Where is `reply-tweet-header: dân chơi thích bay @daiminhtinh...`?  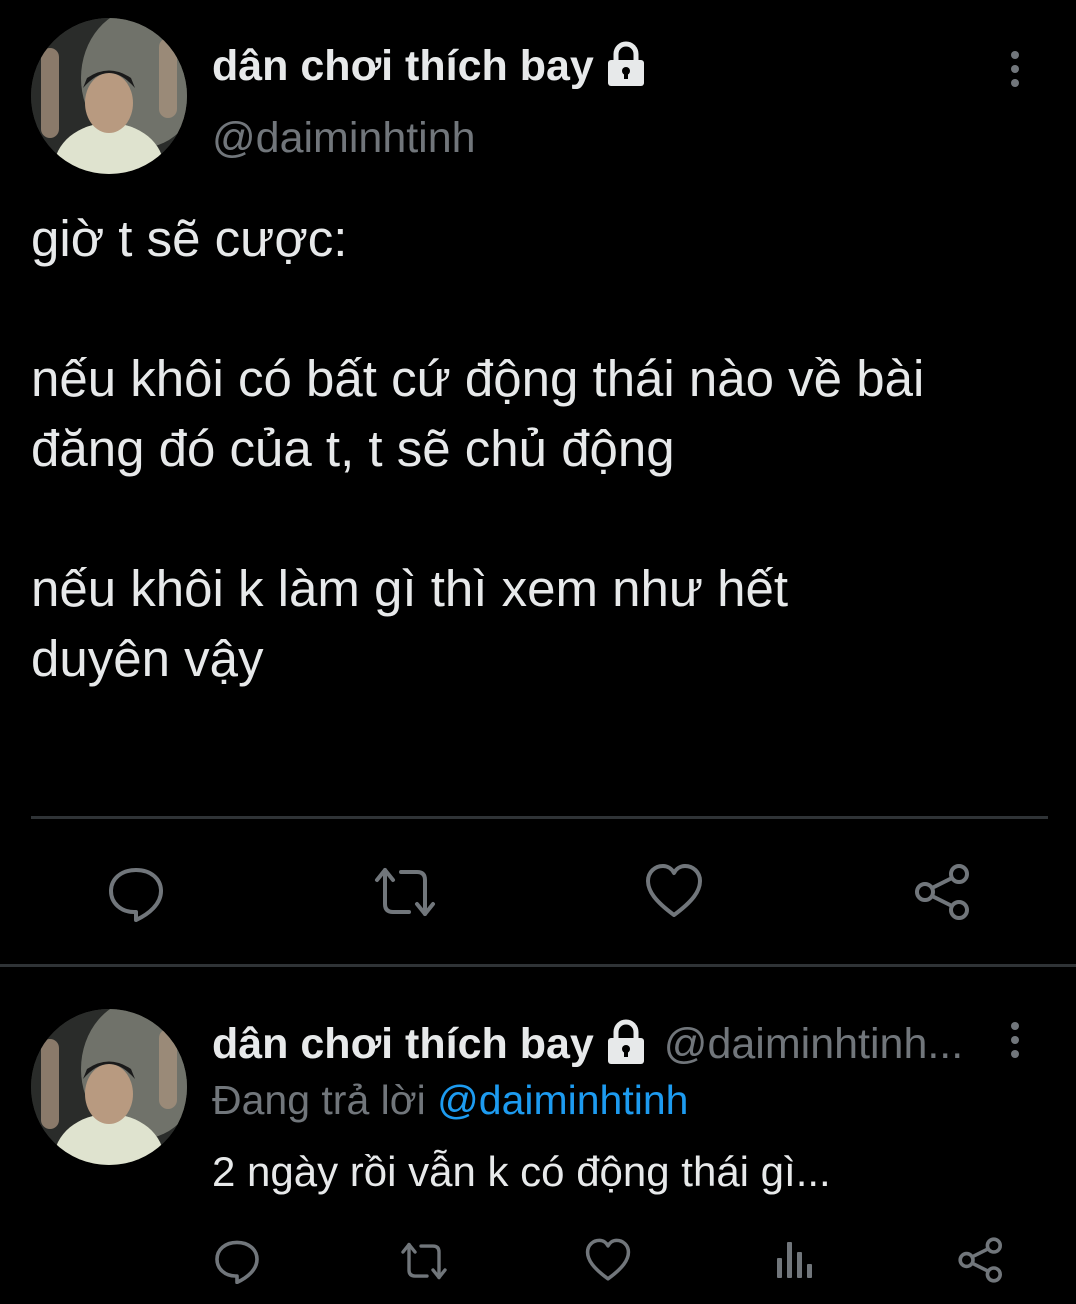 reply-tweet-header: dân chơi thích bay @daiminhtinh... is located at coordinates (587, 1044).